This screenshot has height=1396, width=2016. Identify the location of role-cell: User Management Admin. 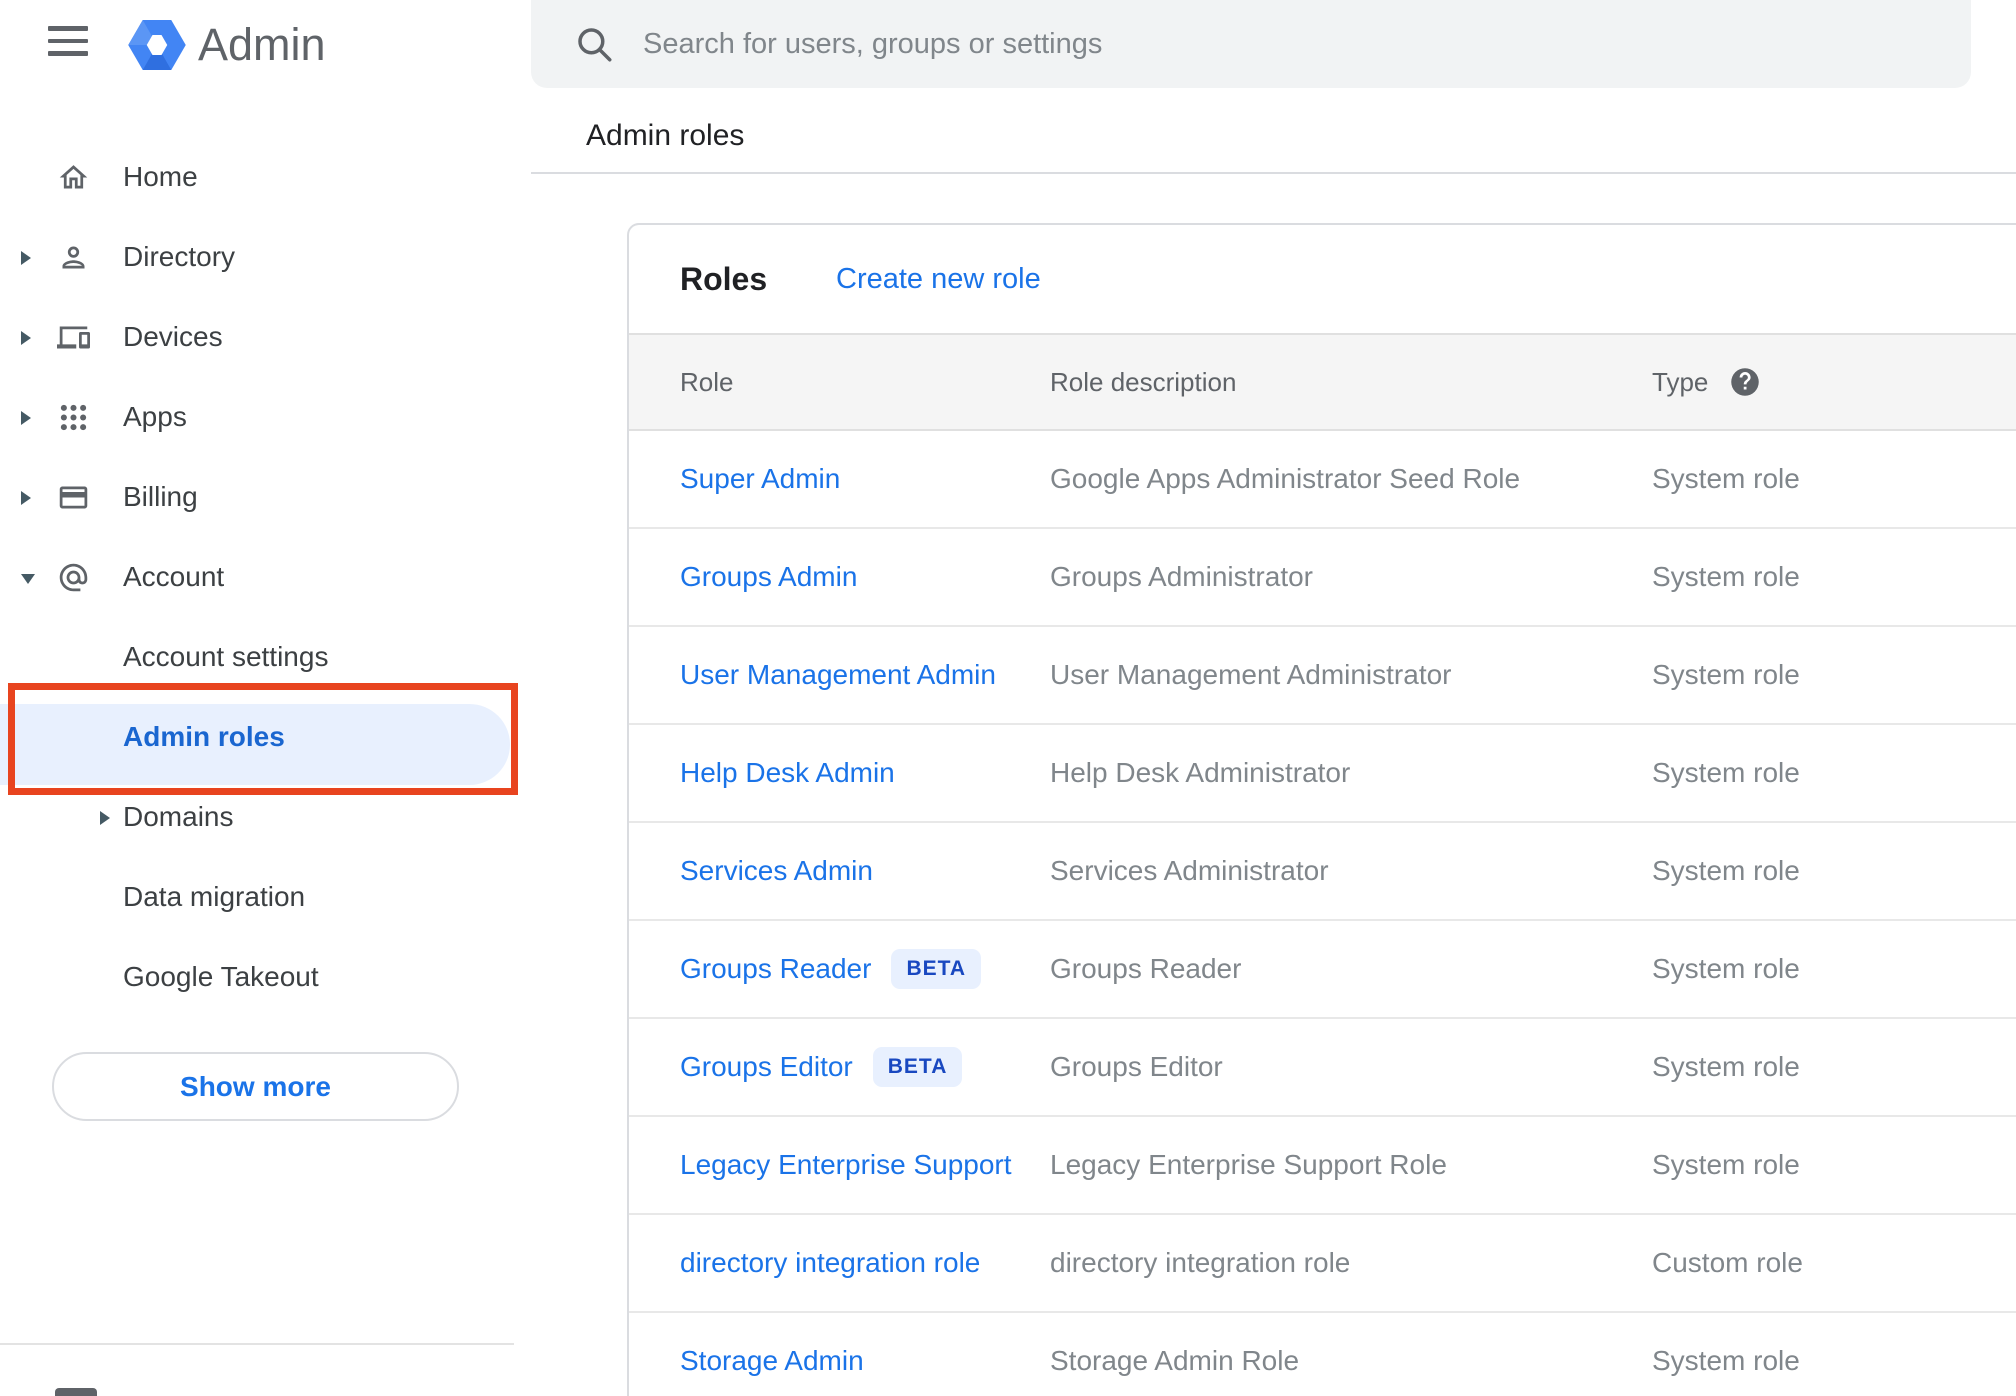
(865, 675).